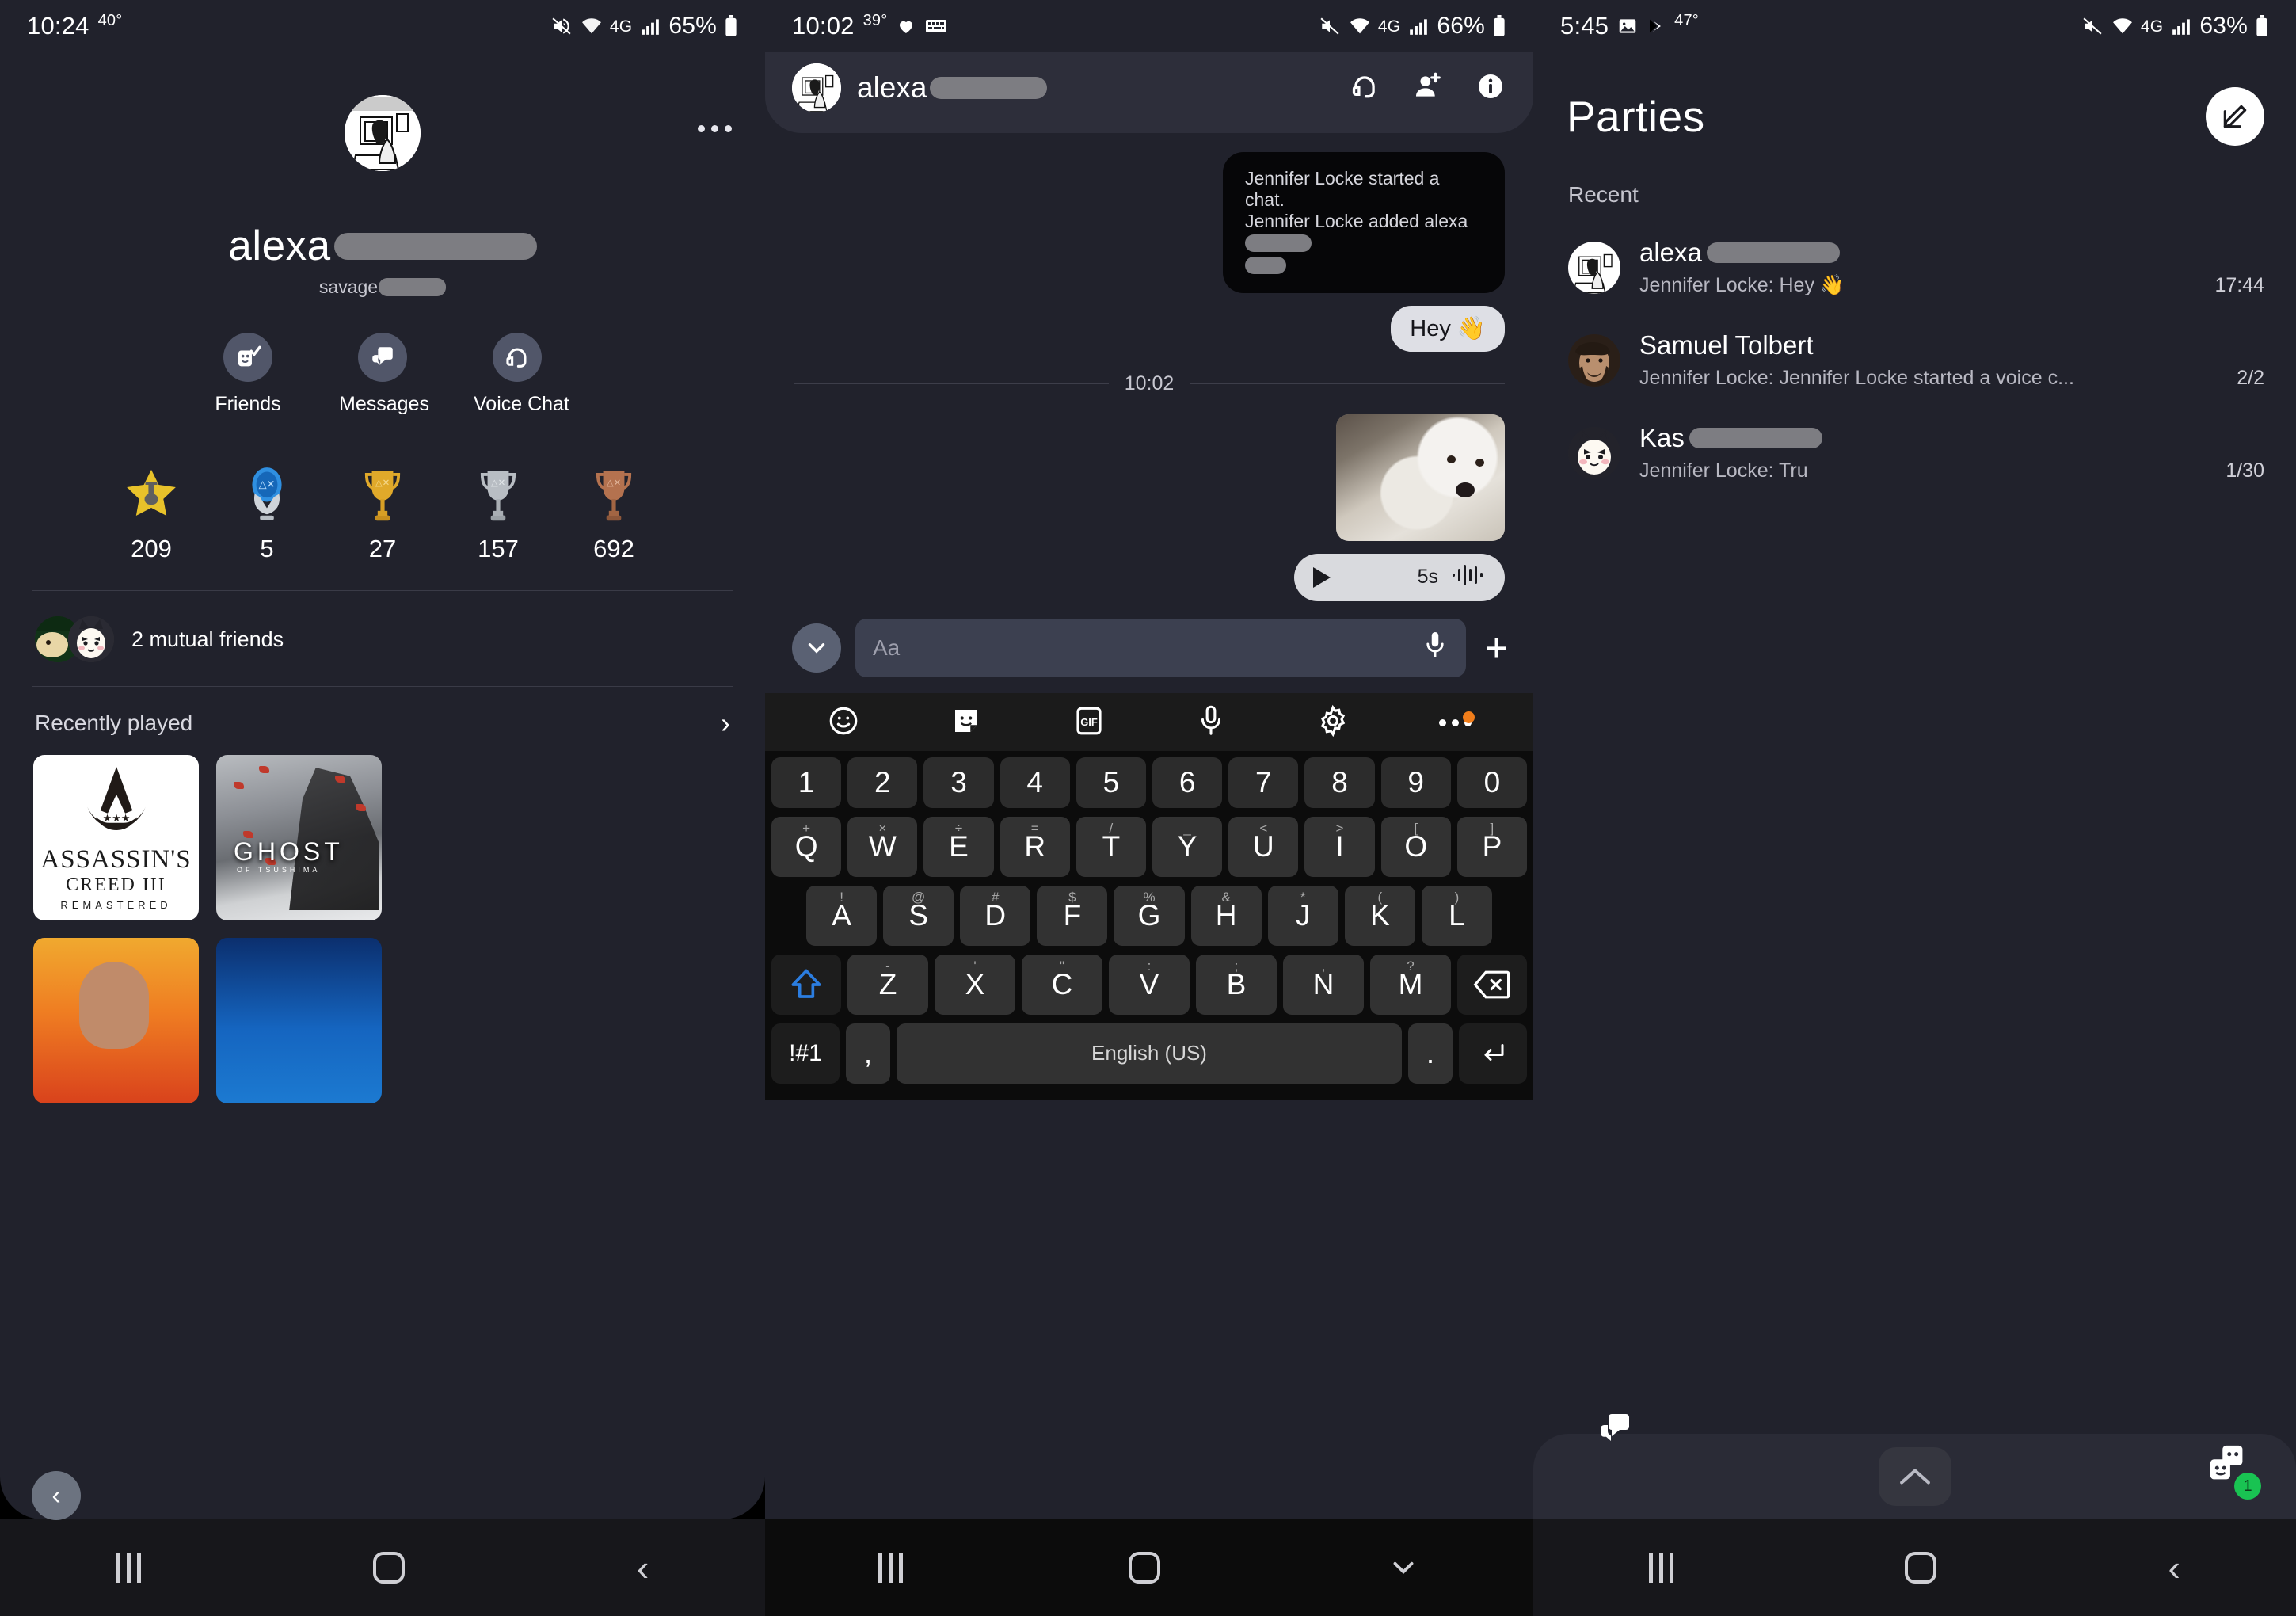 The image size is (2296, 1616). Describe the element at coordinates (1916, 453) in the screenshot. I see `list-item: Kas Jennifer Locke: Tru 1/30` at that location.